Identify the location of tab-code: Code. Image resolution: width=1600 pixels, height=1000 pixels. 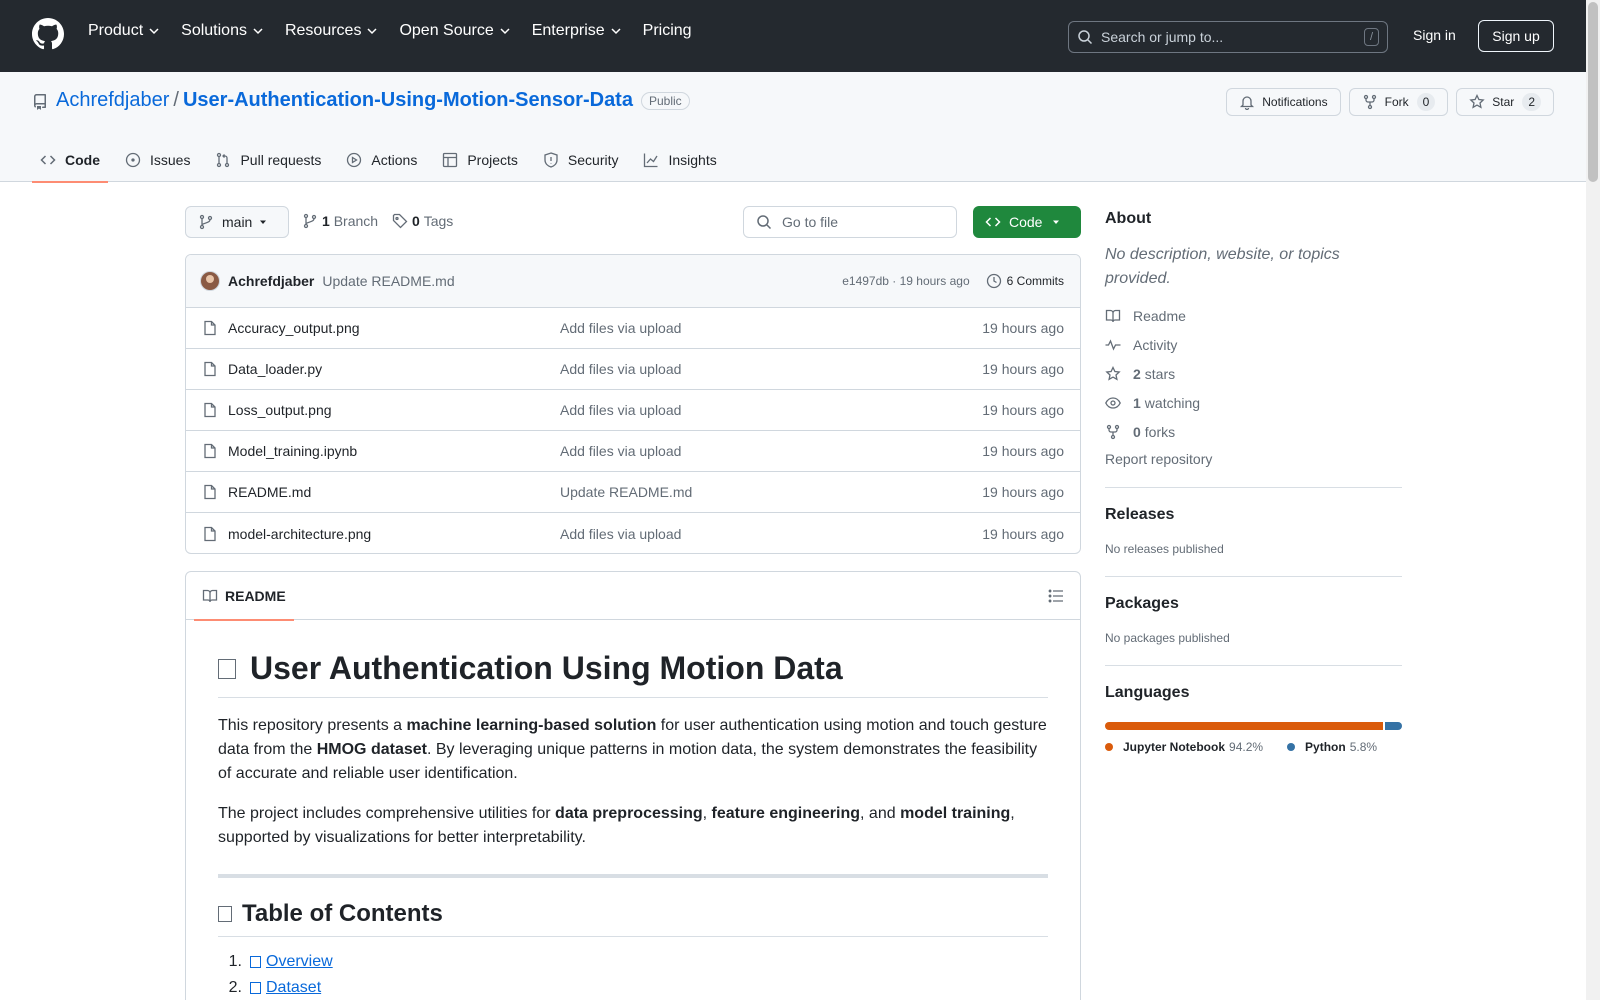
(70, 160).